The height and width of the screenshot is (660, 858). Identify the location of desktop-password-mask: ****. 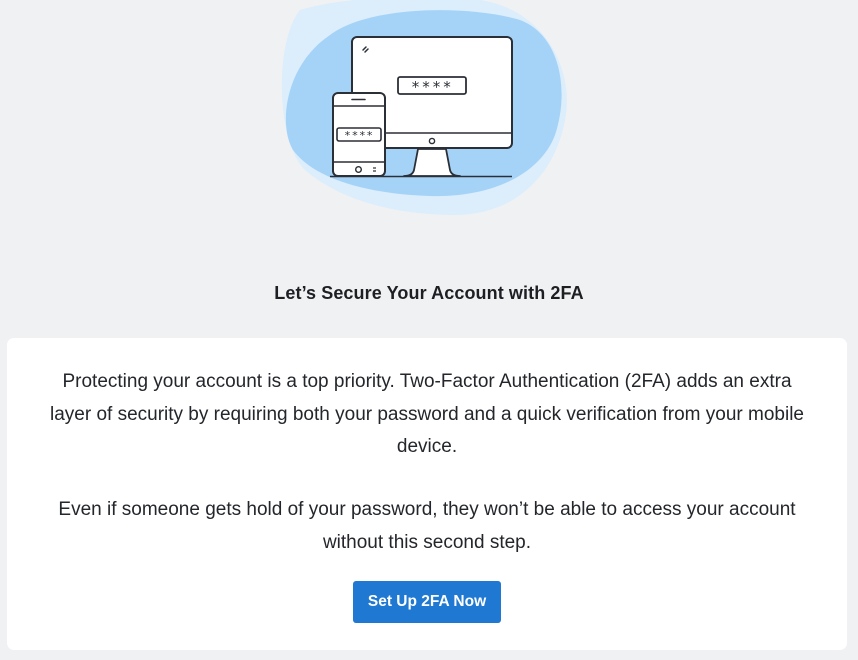
(432, 87).